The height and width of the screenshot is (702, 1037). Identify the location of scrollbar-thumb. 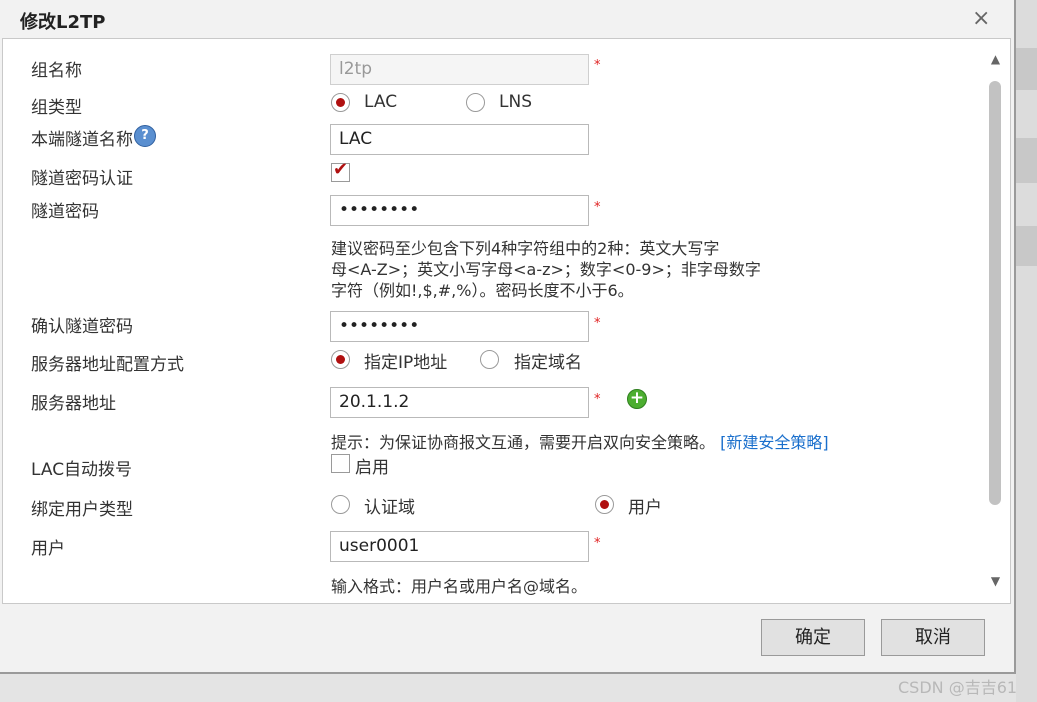
(995, 293).